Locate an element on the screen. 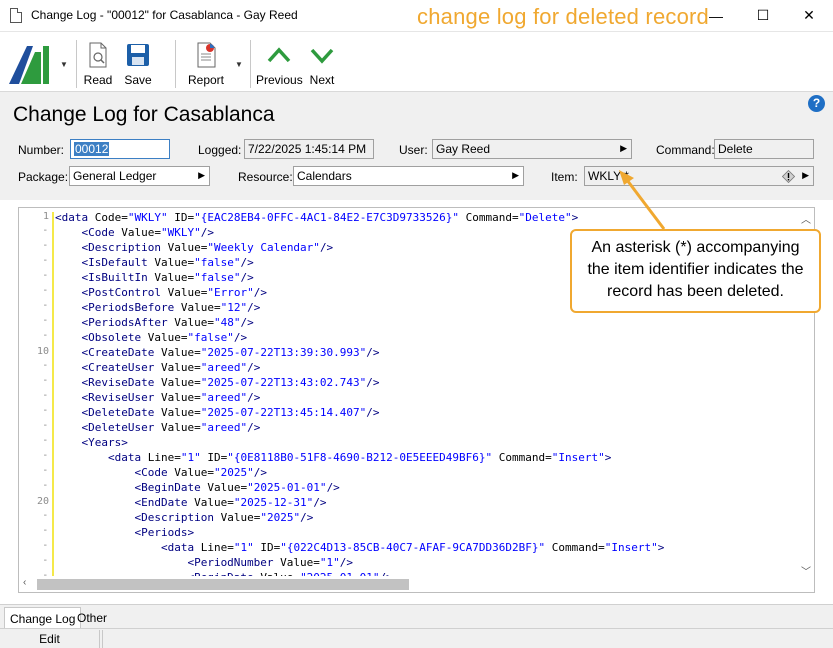  previous-button: Previous is located at coordinates (279, 65).